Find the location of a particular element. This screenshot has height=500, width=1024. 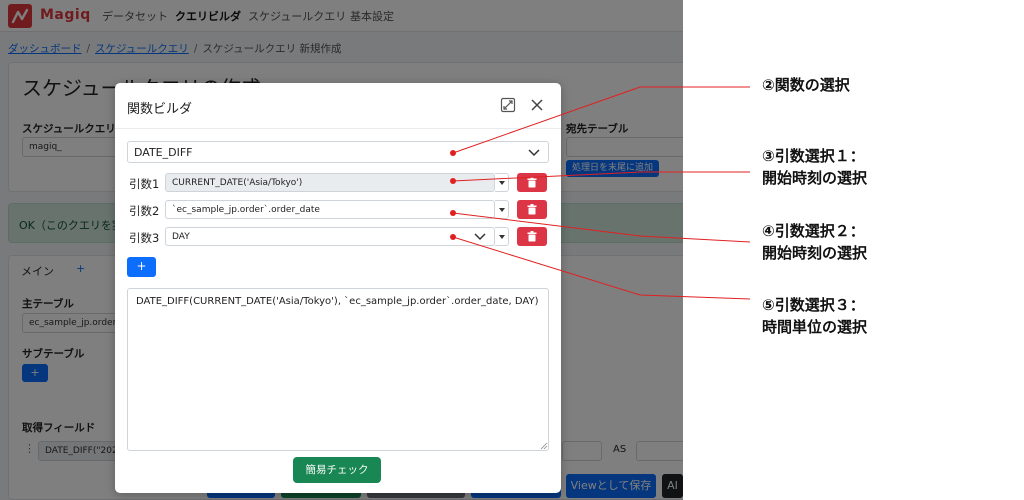

arg2-input: `ec_sample_jp.order`.order_date is located at coordinates (330, 209).